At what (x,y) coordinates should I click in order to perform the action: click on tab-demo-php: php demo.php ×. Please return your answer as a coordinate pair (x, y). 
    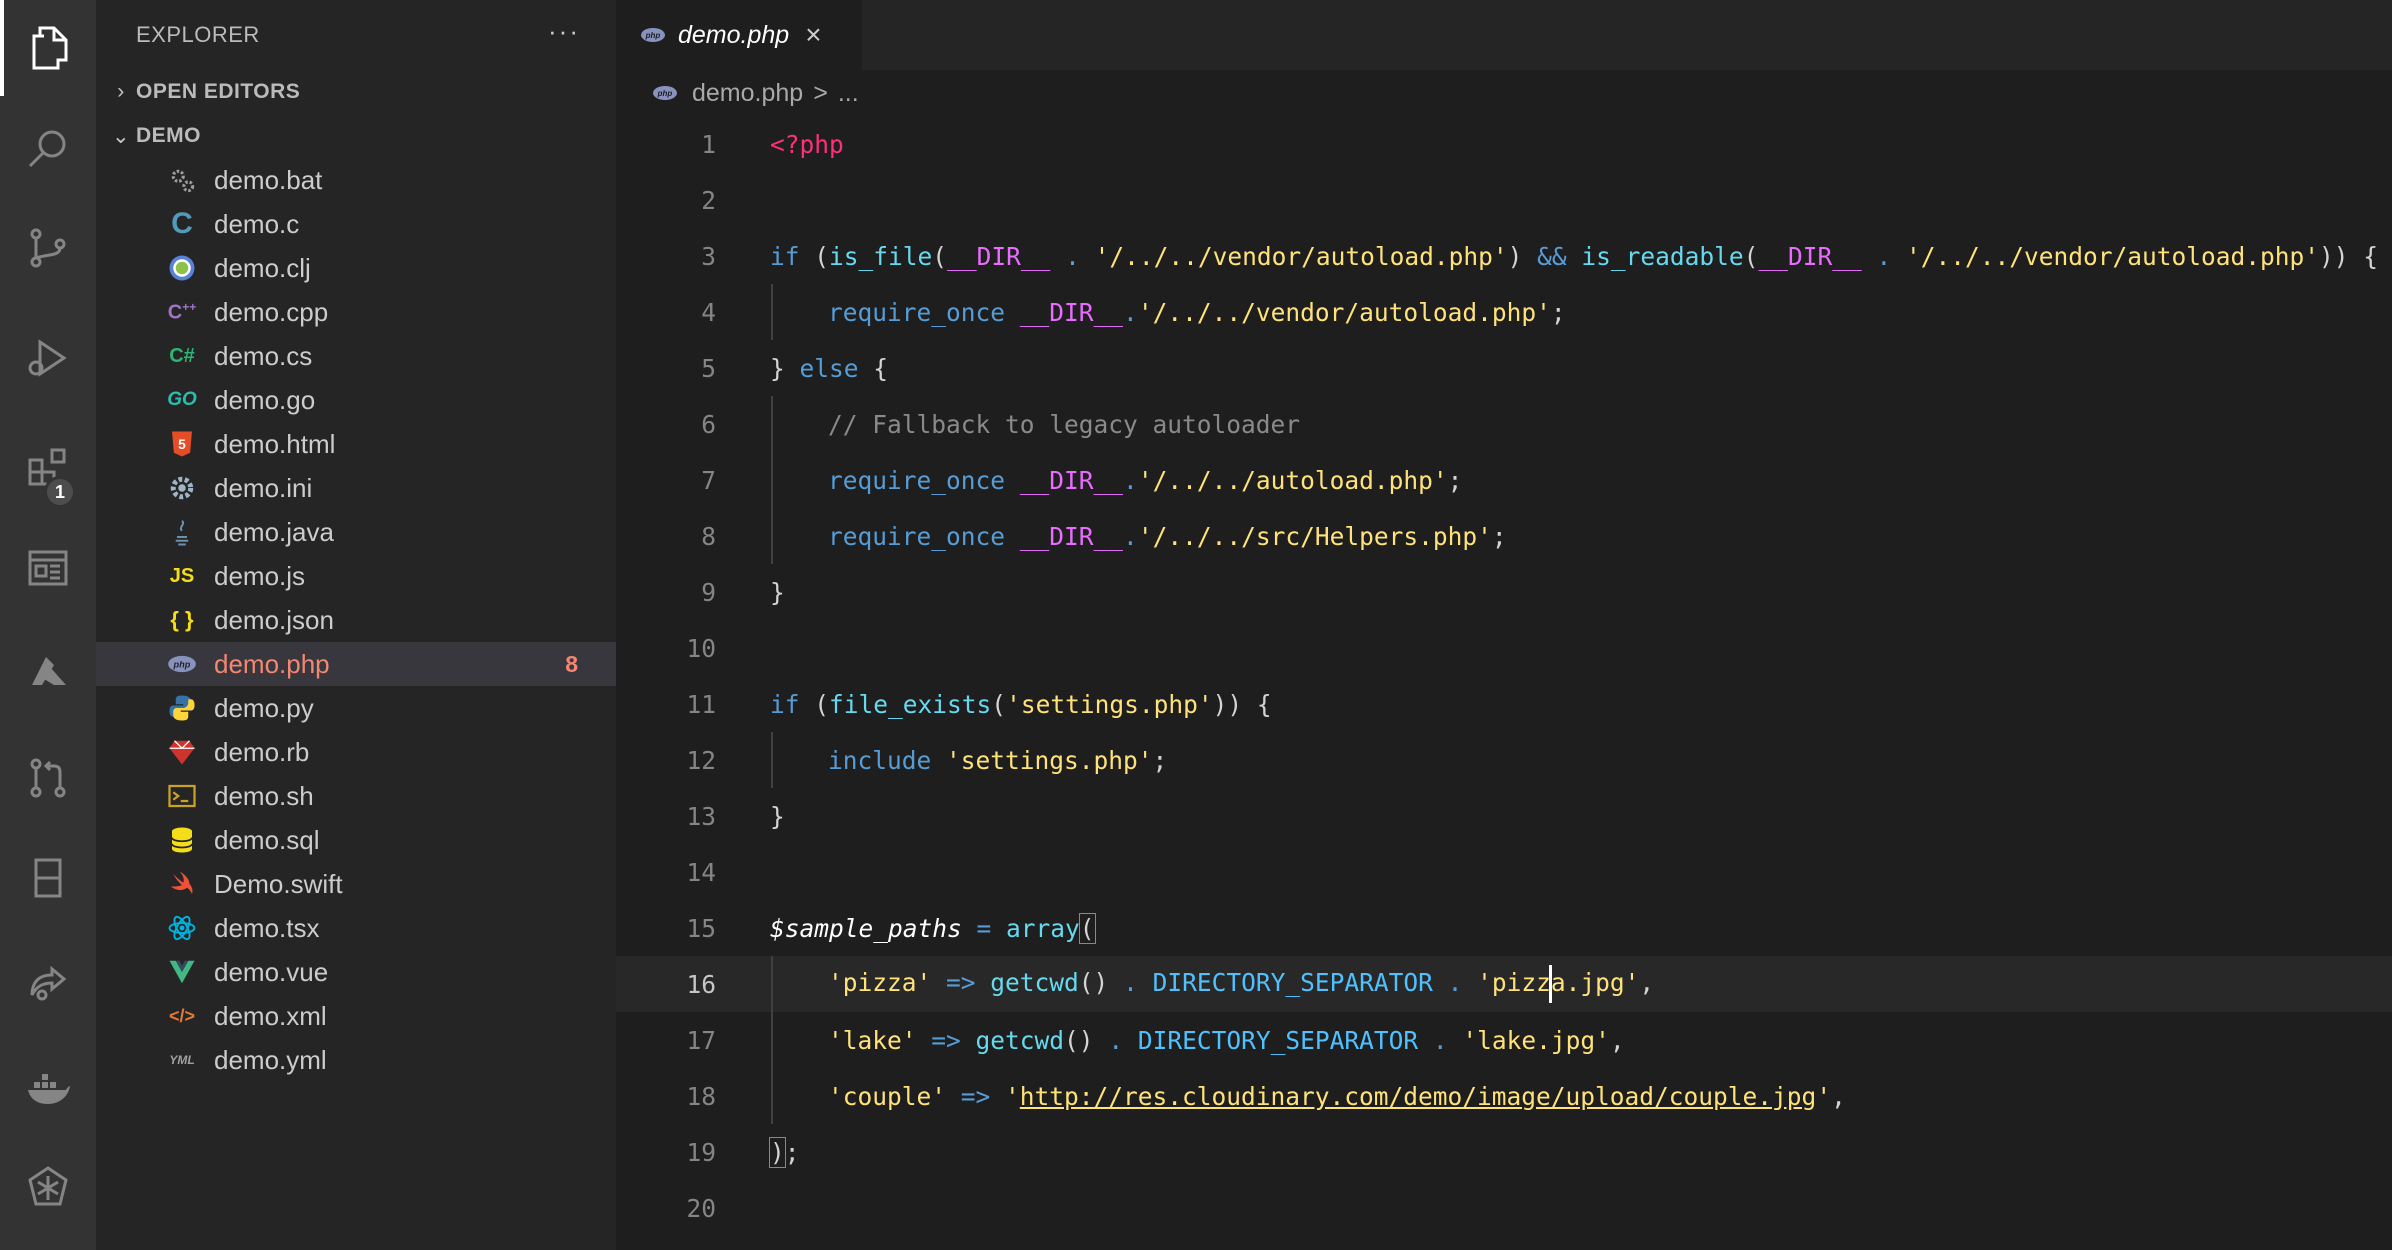
    Looking at the image, I should click on (739, 35).